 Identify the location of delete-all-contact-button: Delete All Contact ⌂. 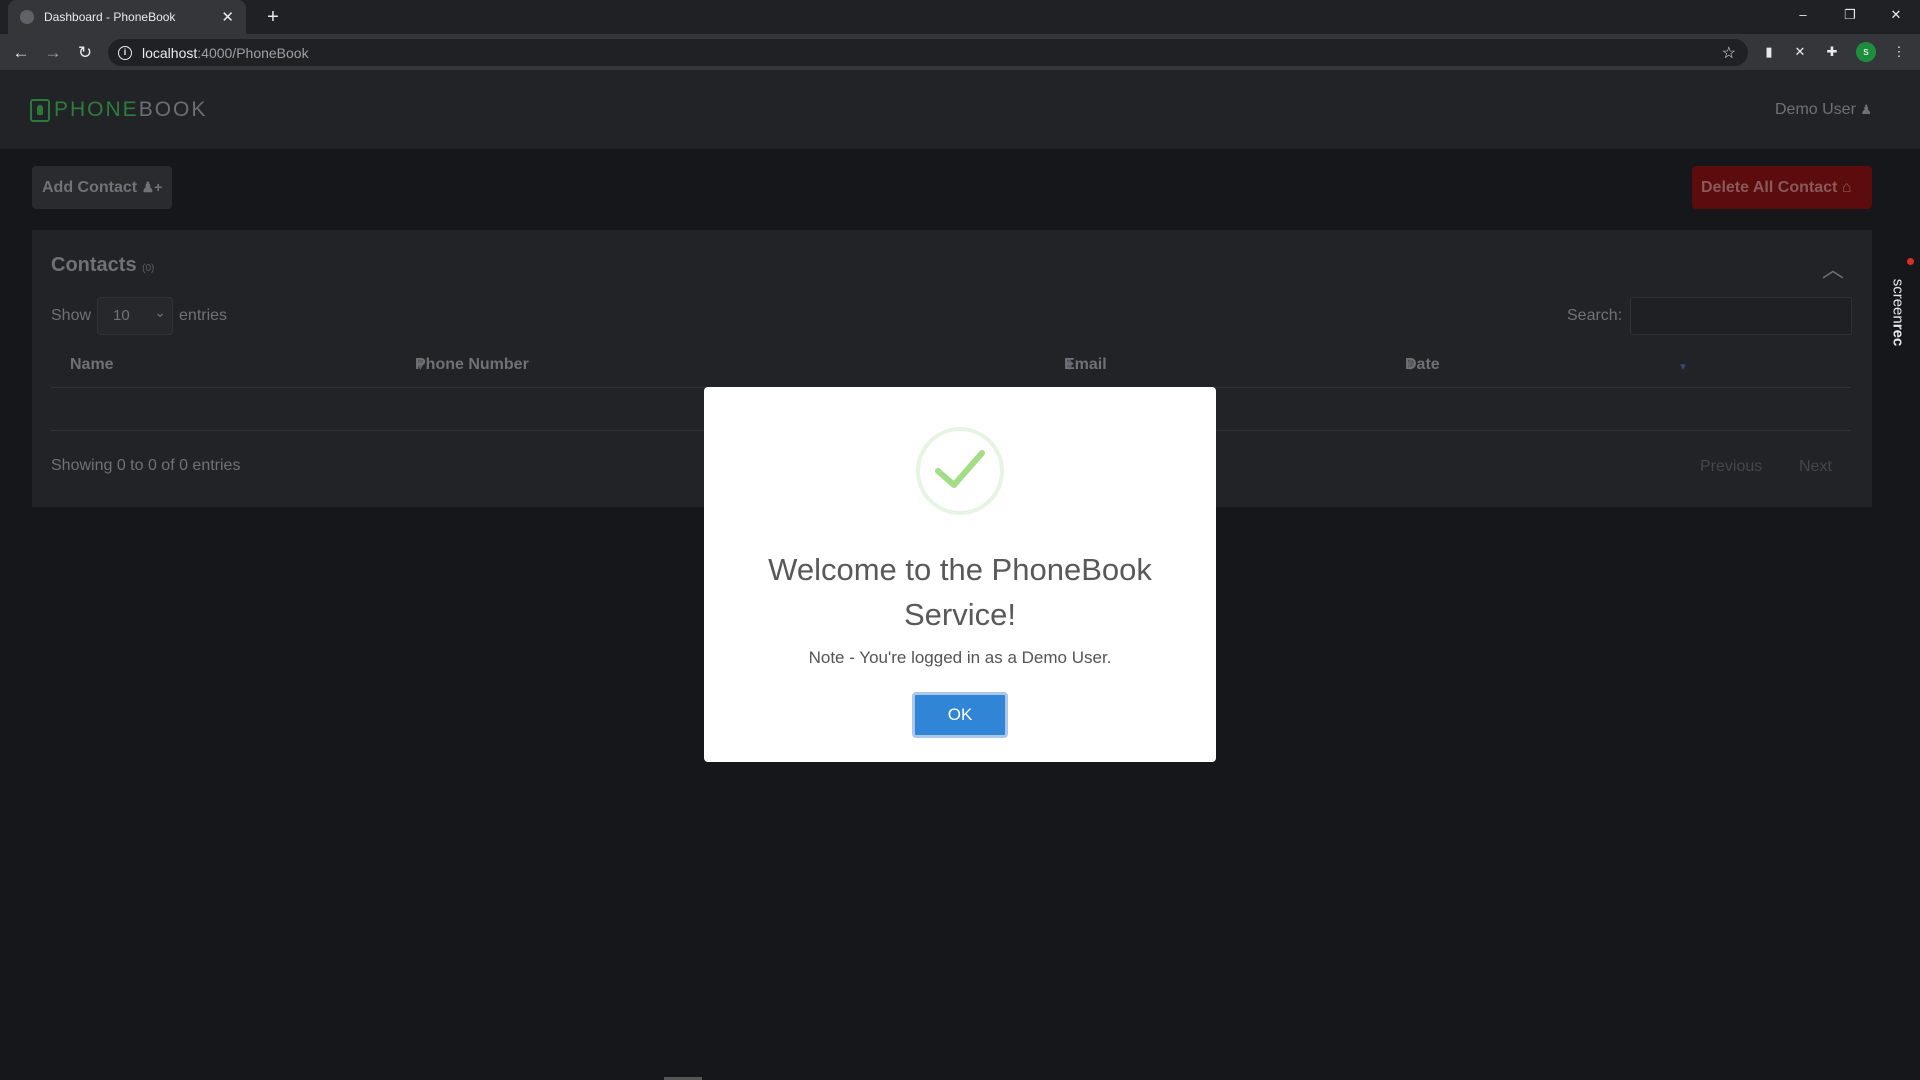
(1782, 187).